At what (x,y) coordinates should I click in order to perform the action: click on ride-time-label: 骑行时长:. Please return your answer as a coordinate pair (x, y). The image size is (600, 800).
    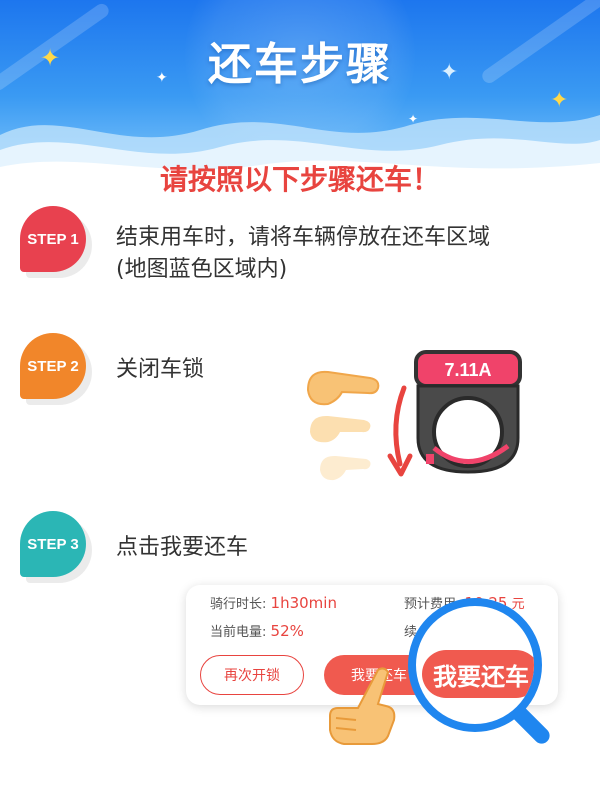
    Looking at the image, I should click on (238, 604).